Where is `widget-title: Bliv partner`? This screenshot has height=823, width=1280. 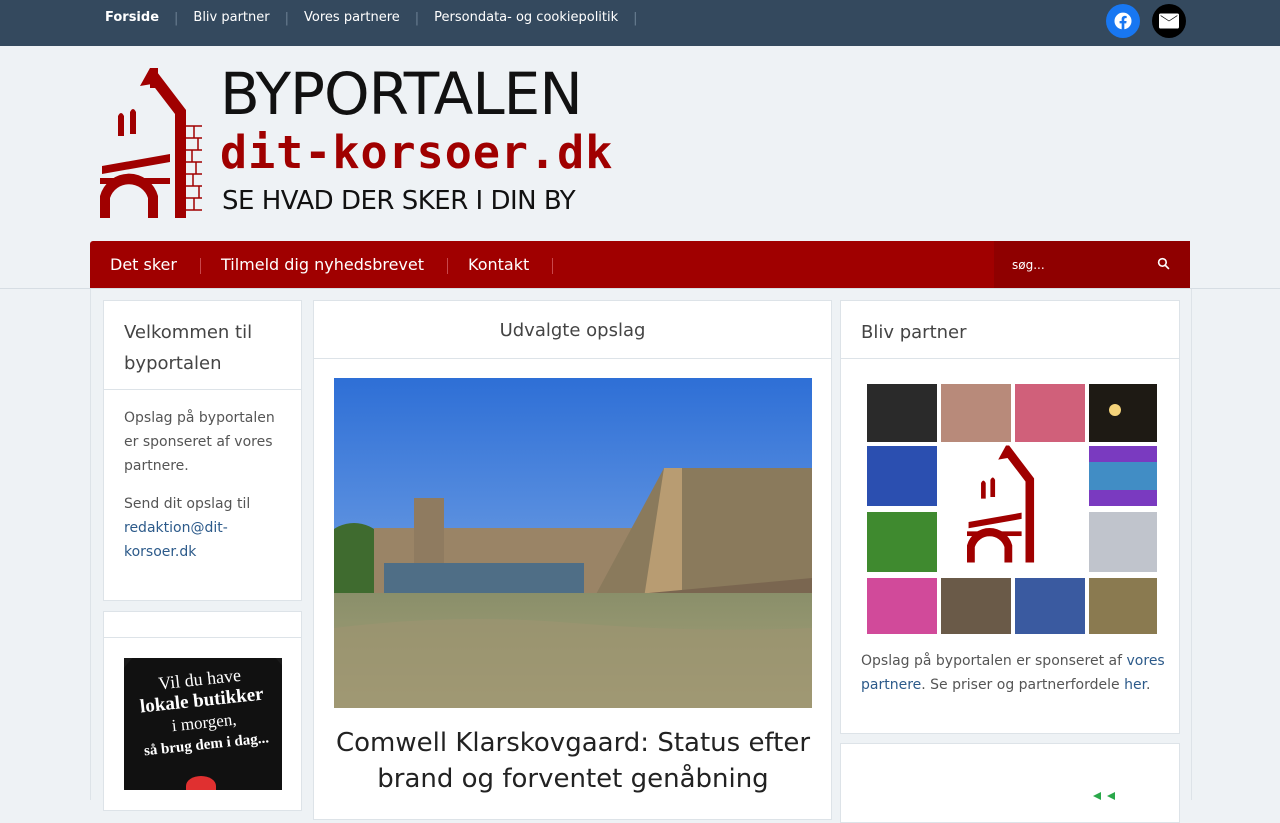
widget-title: Bliv partner is located at coordinates (1010, 330).